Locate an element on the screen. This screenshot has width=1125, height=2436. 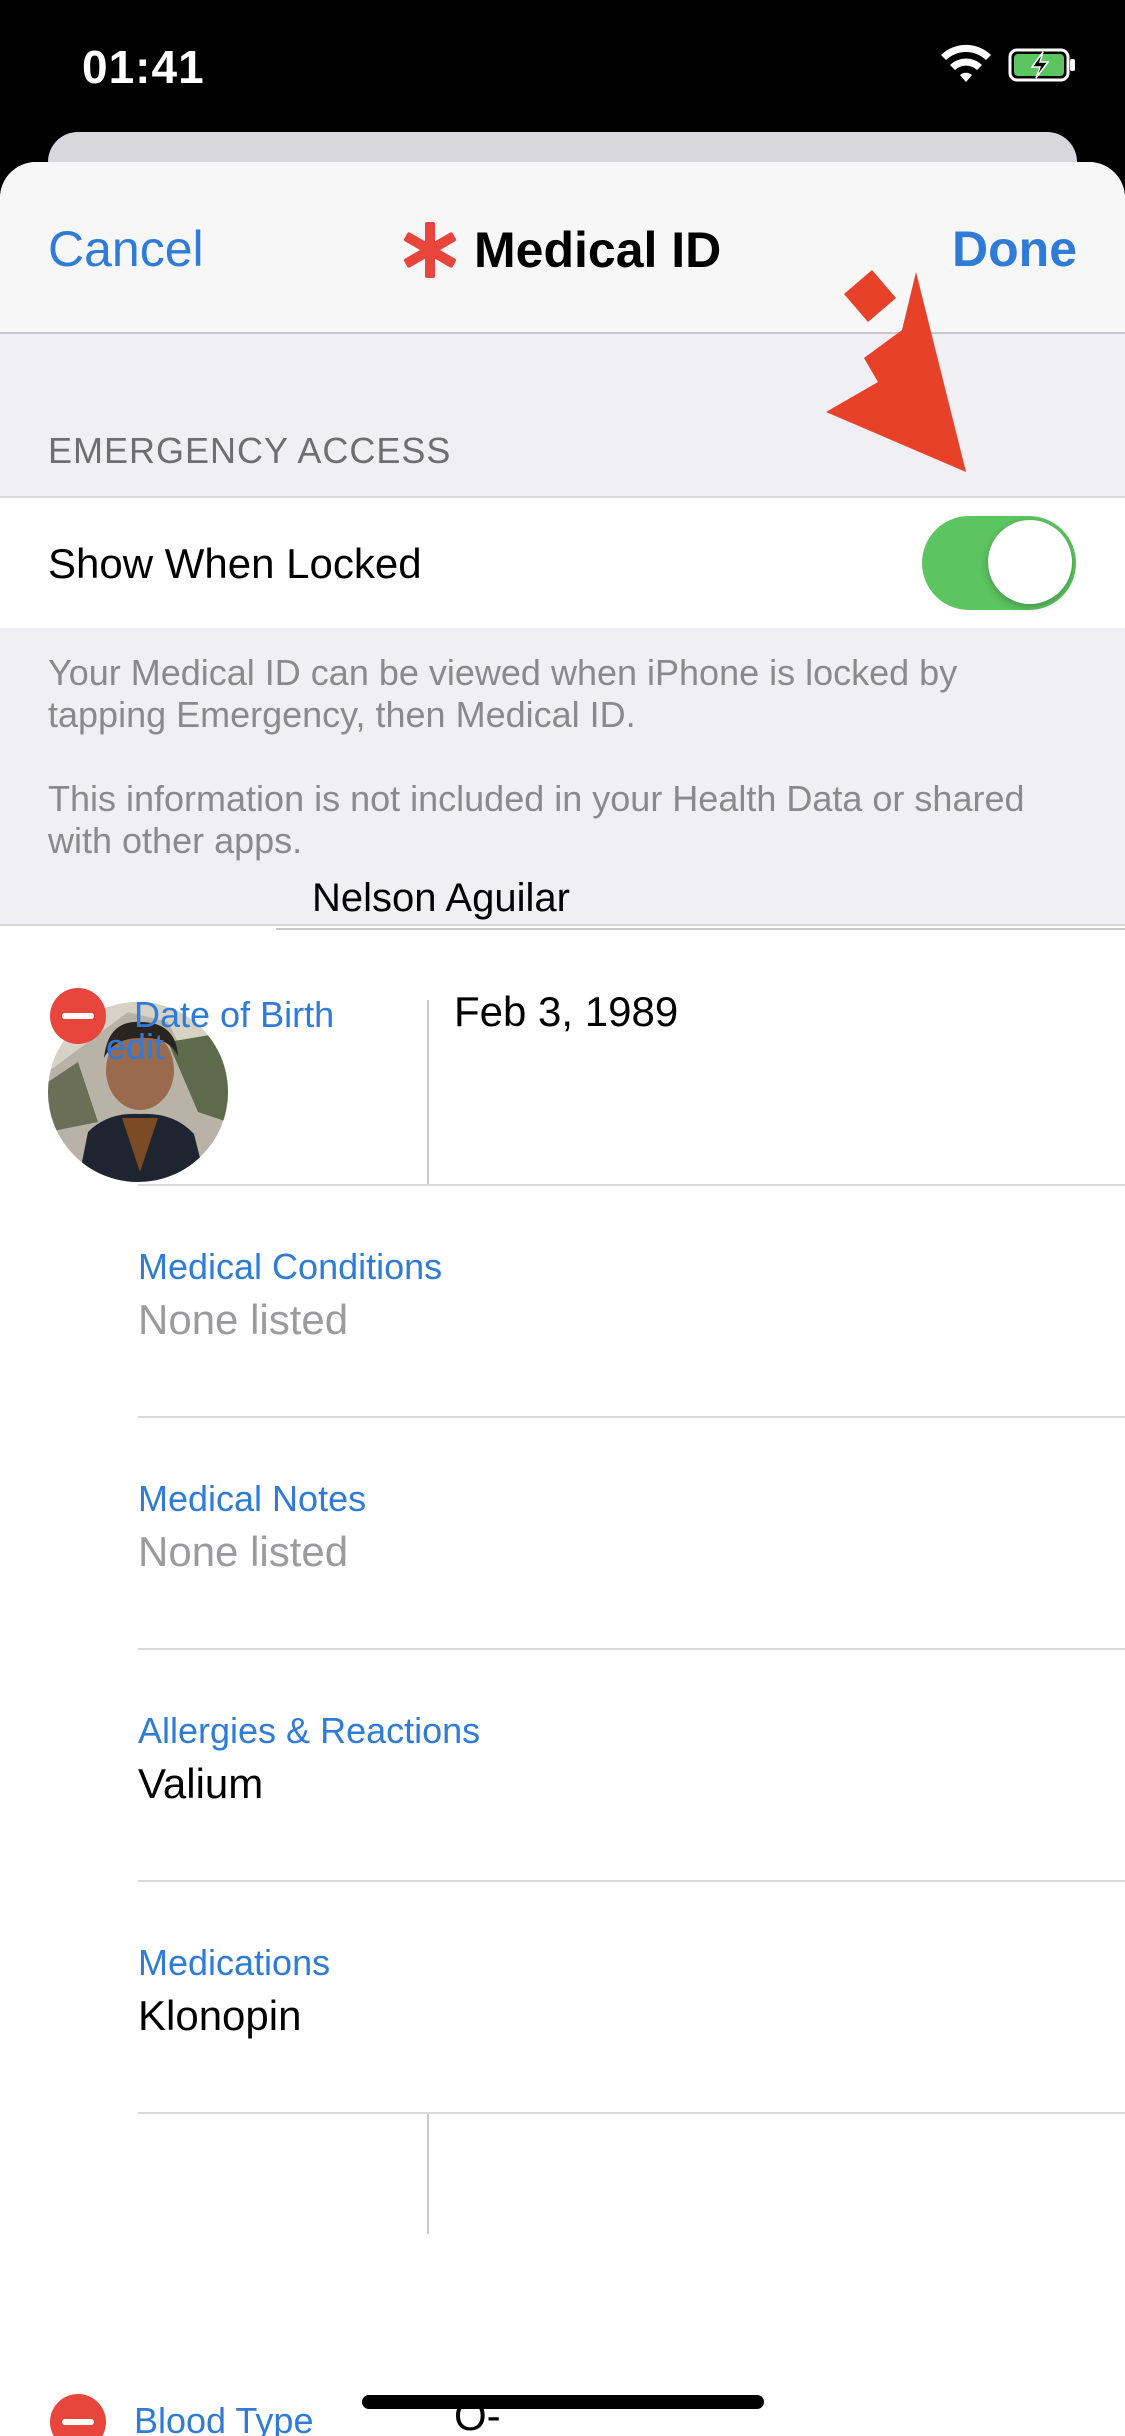
blood-type-label: Blood Type is located at coordinates (224, 2418).